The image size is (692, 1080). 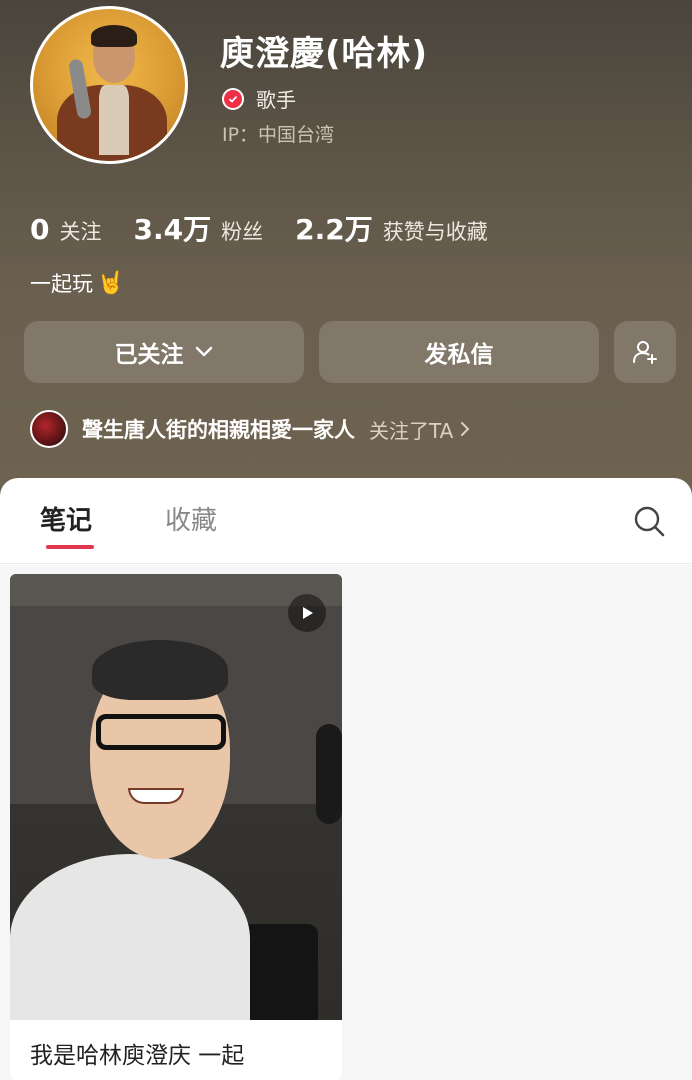 What do you see at coordinates (346, 521) in the screenshot?
I see `tab-bar: 笔记 收藏` at bounding box center [346, 521].